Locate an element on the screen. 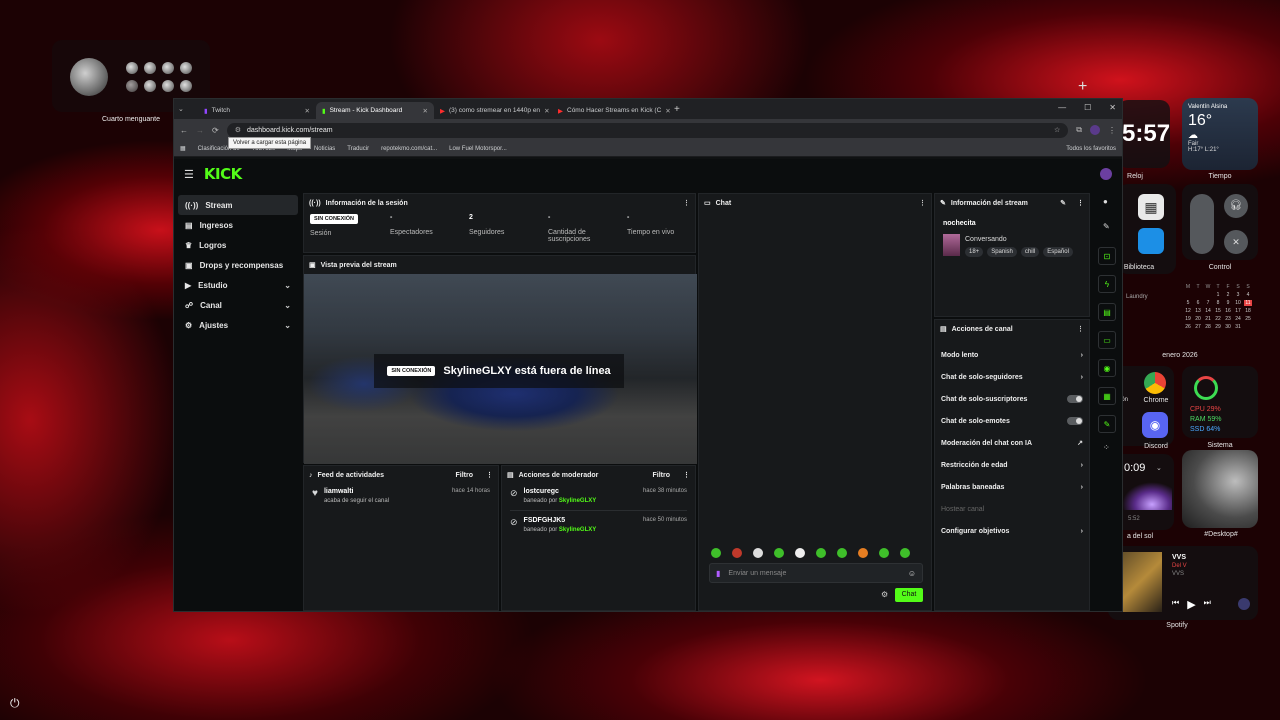 The width and height of the screenshot is (1280, 720). system-widget: CPU 29% RAM 59% SSD 64% is located at coordinates (1220, 402).